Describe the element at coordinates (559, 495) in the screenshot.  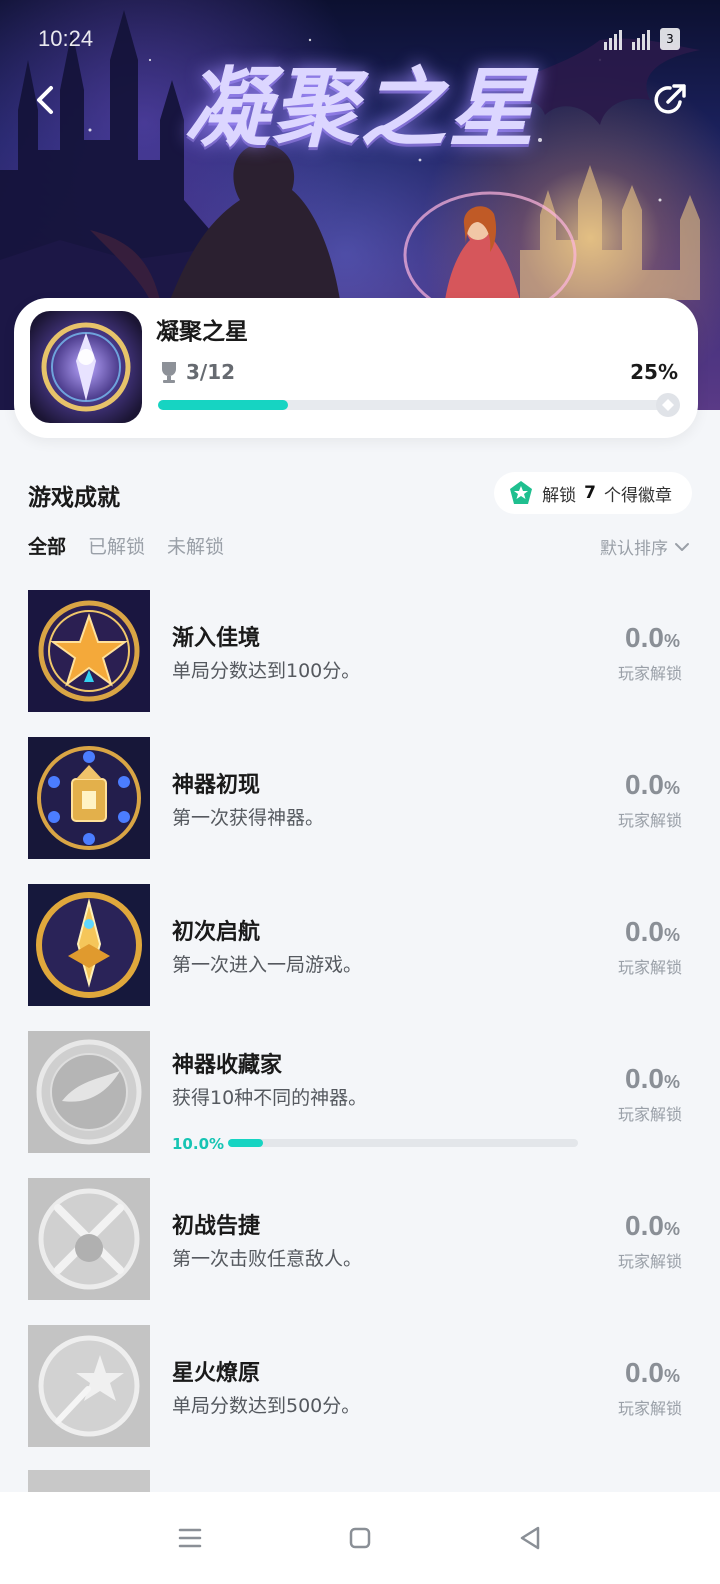
I see `chip-prefix: 解锁` at that location.